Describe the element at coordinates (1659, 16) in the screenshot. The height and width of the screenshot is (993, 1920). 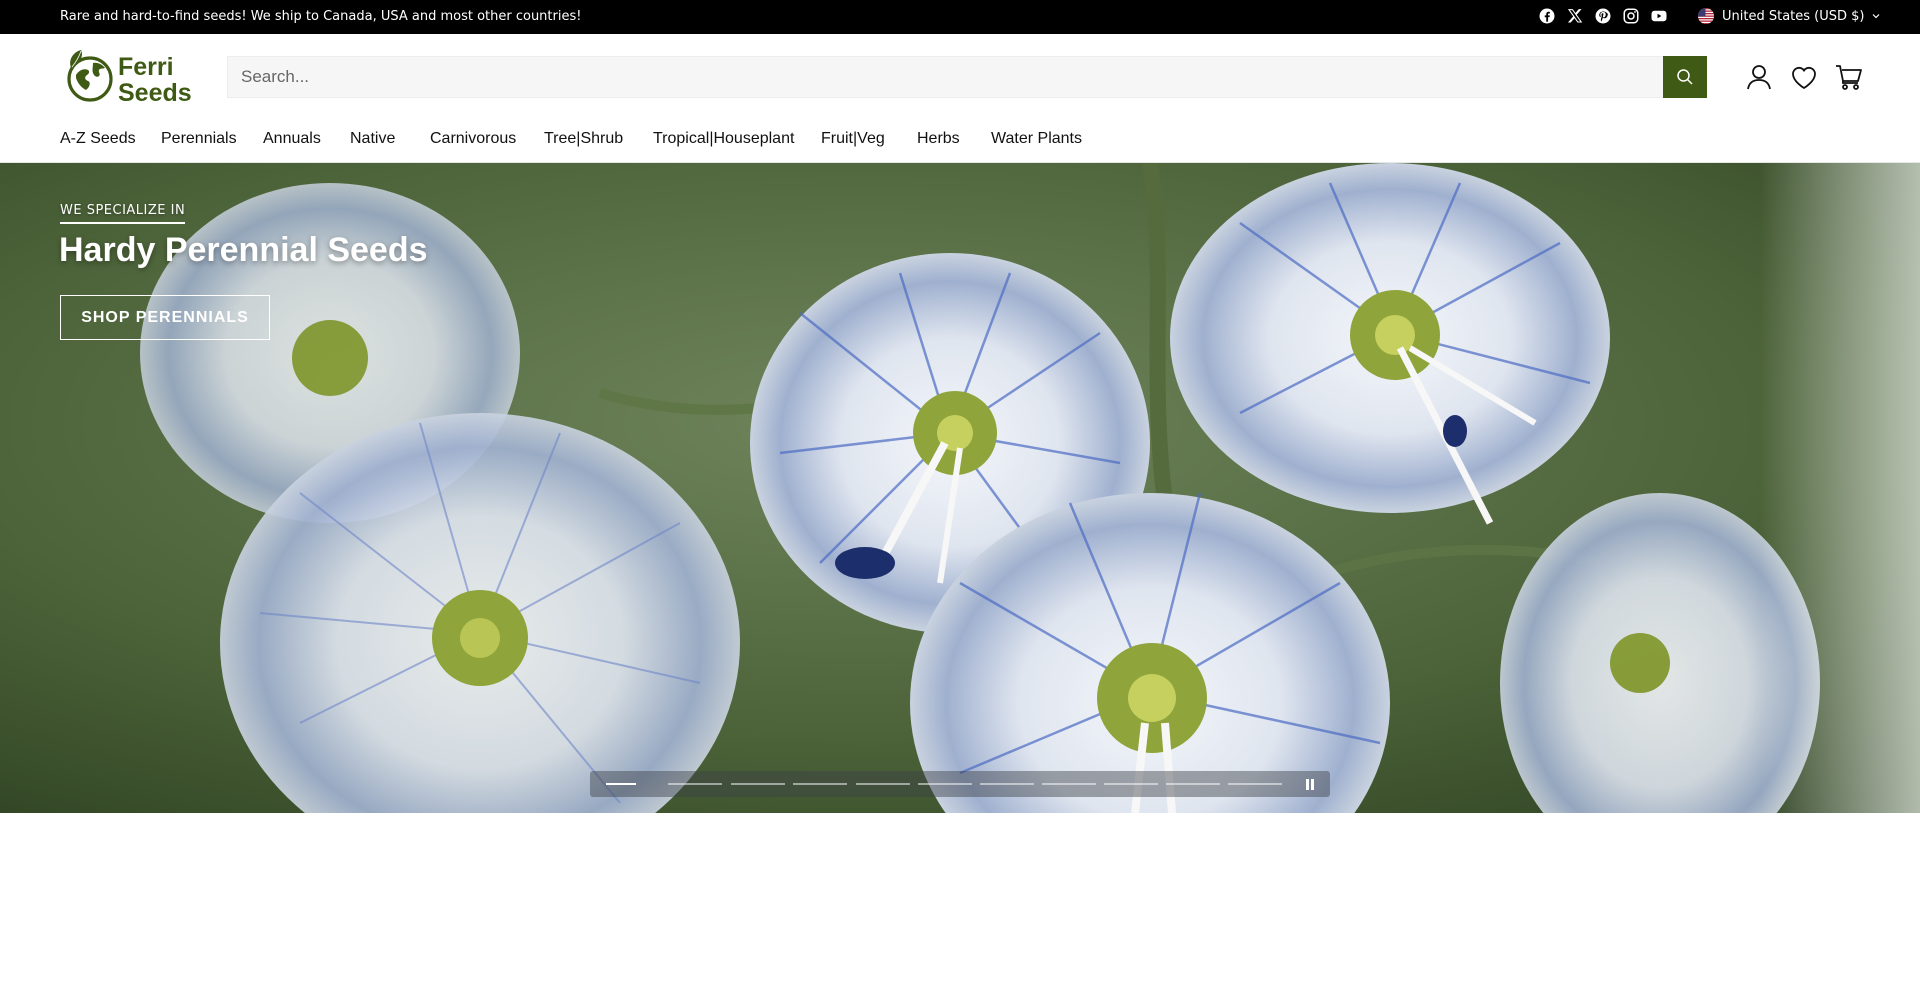
I see `youtube-icon` at that location.